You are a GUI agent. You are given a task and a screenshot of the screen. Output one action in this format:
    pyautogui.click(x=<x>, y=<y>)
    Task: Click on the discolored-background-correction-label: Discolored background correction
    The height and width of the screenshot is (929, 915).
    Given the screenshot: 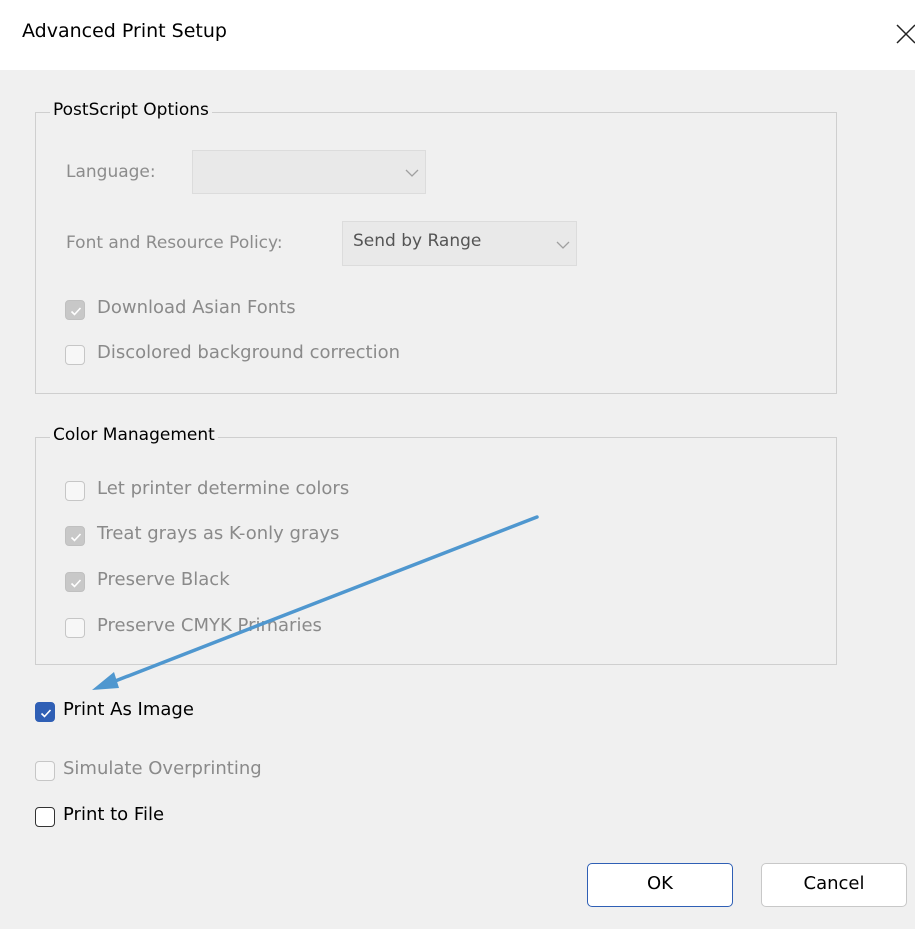 What is the action you would take?
    pyautogui.click(x=249, y=352)
    